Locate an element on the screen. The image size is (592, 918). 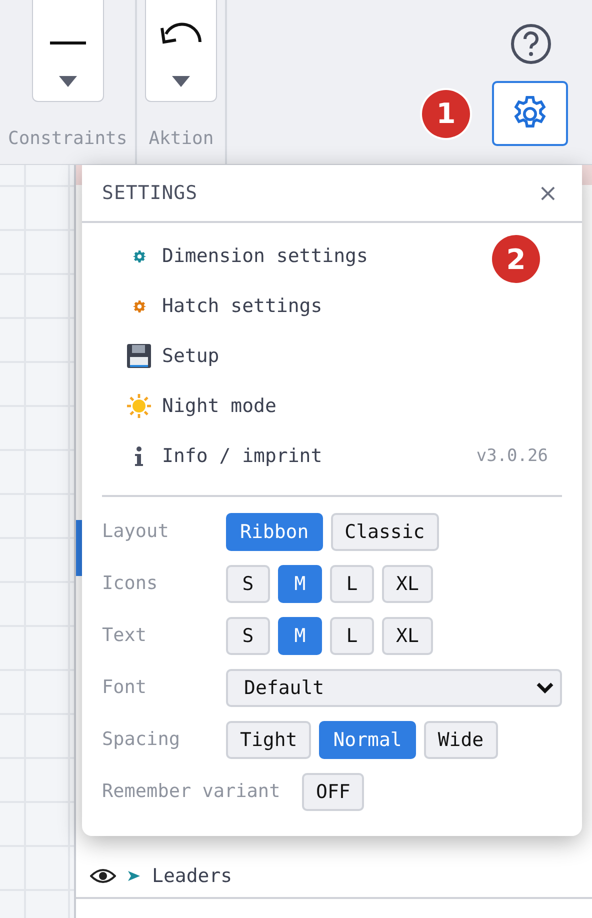
eye-icon is located at coordinates (103, 876).